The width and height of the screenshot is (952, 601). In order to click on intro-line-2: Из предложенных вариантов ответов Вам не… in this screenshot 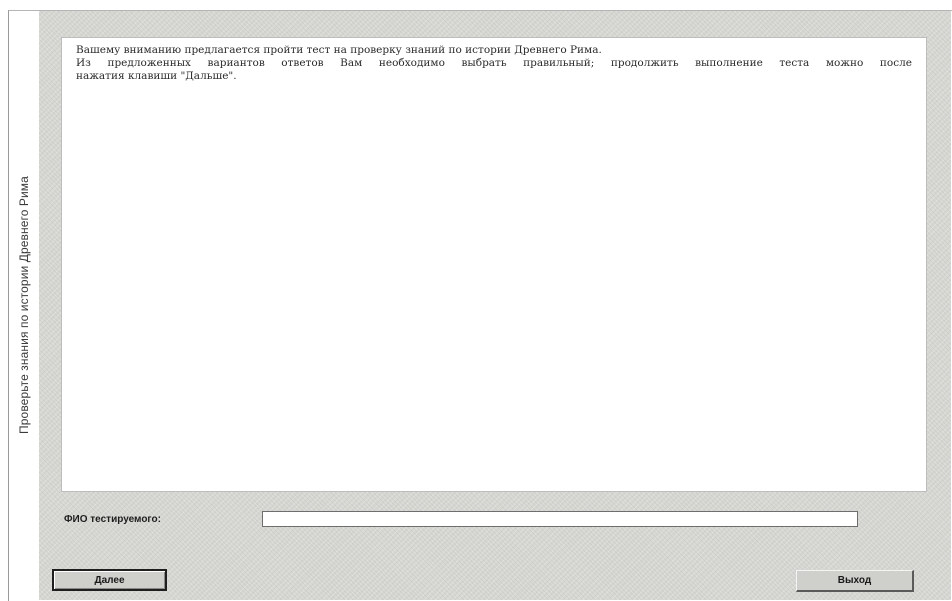, I will do `click(494, 63)`.